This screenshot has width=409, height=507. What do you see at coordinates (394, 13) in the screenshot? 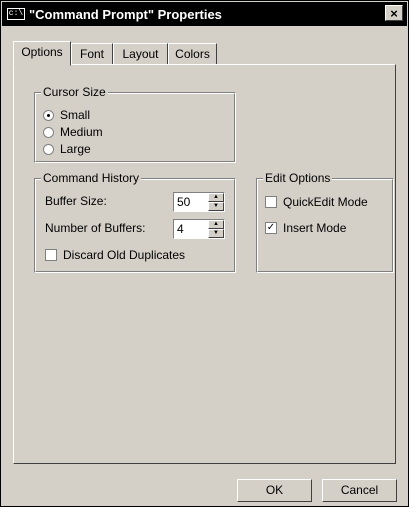
I see `close-button: ×` at bounding box center [394, 13].